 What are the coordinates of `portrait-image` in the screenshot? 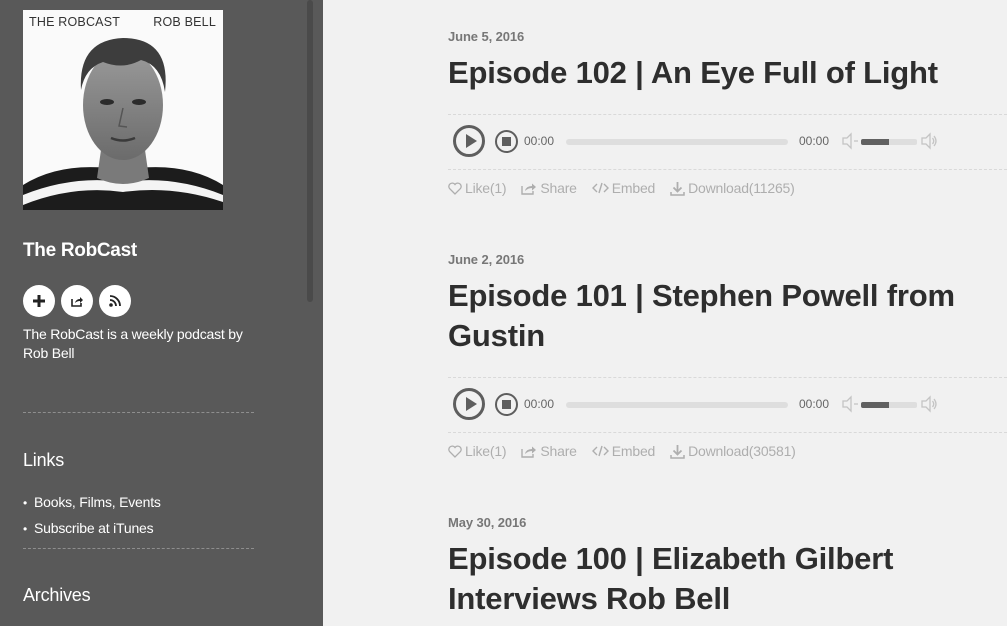 It's located at (123, 110).